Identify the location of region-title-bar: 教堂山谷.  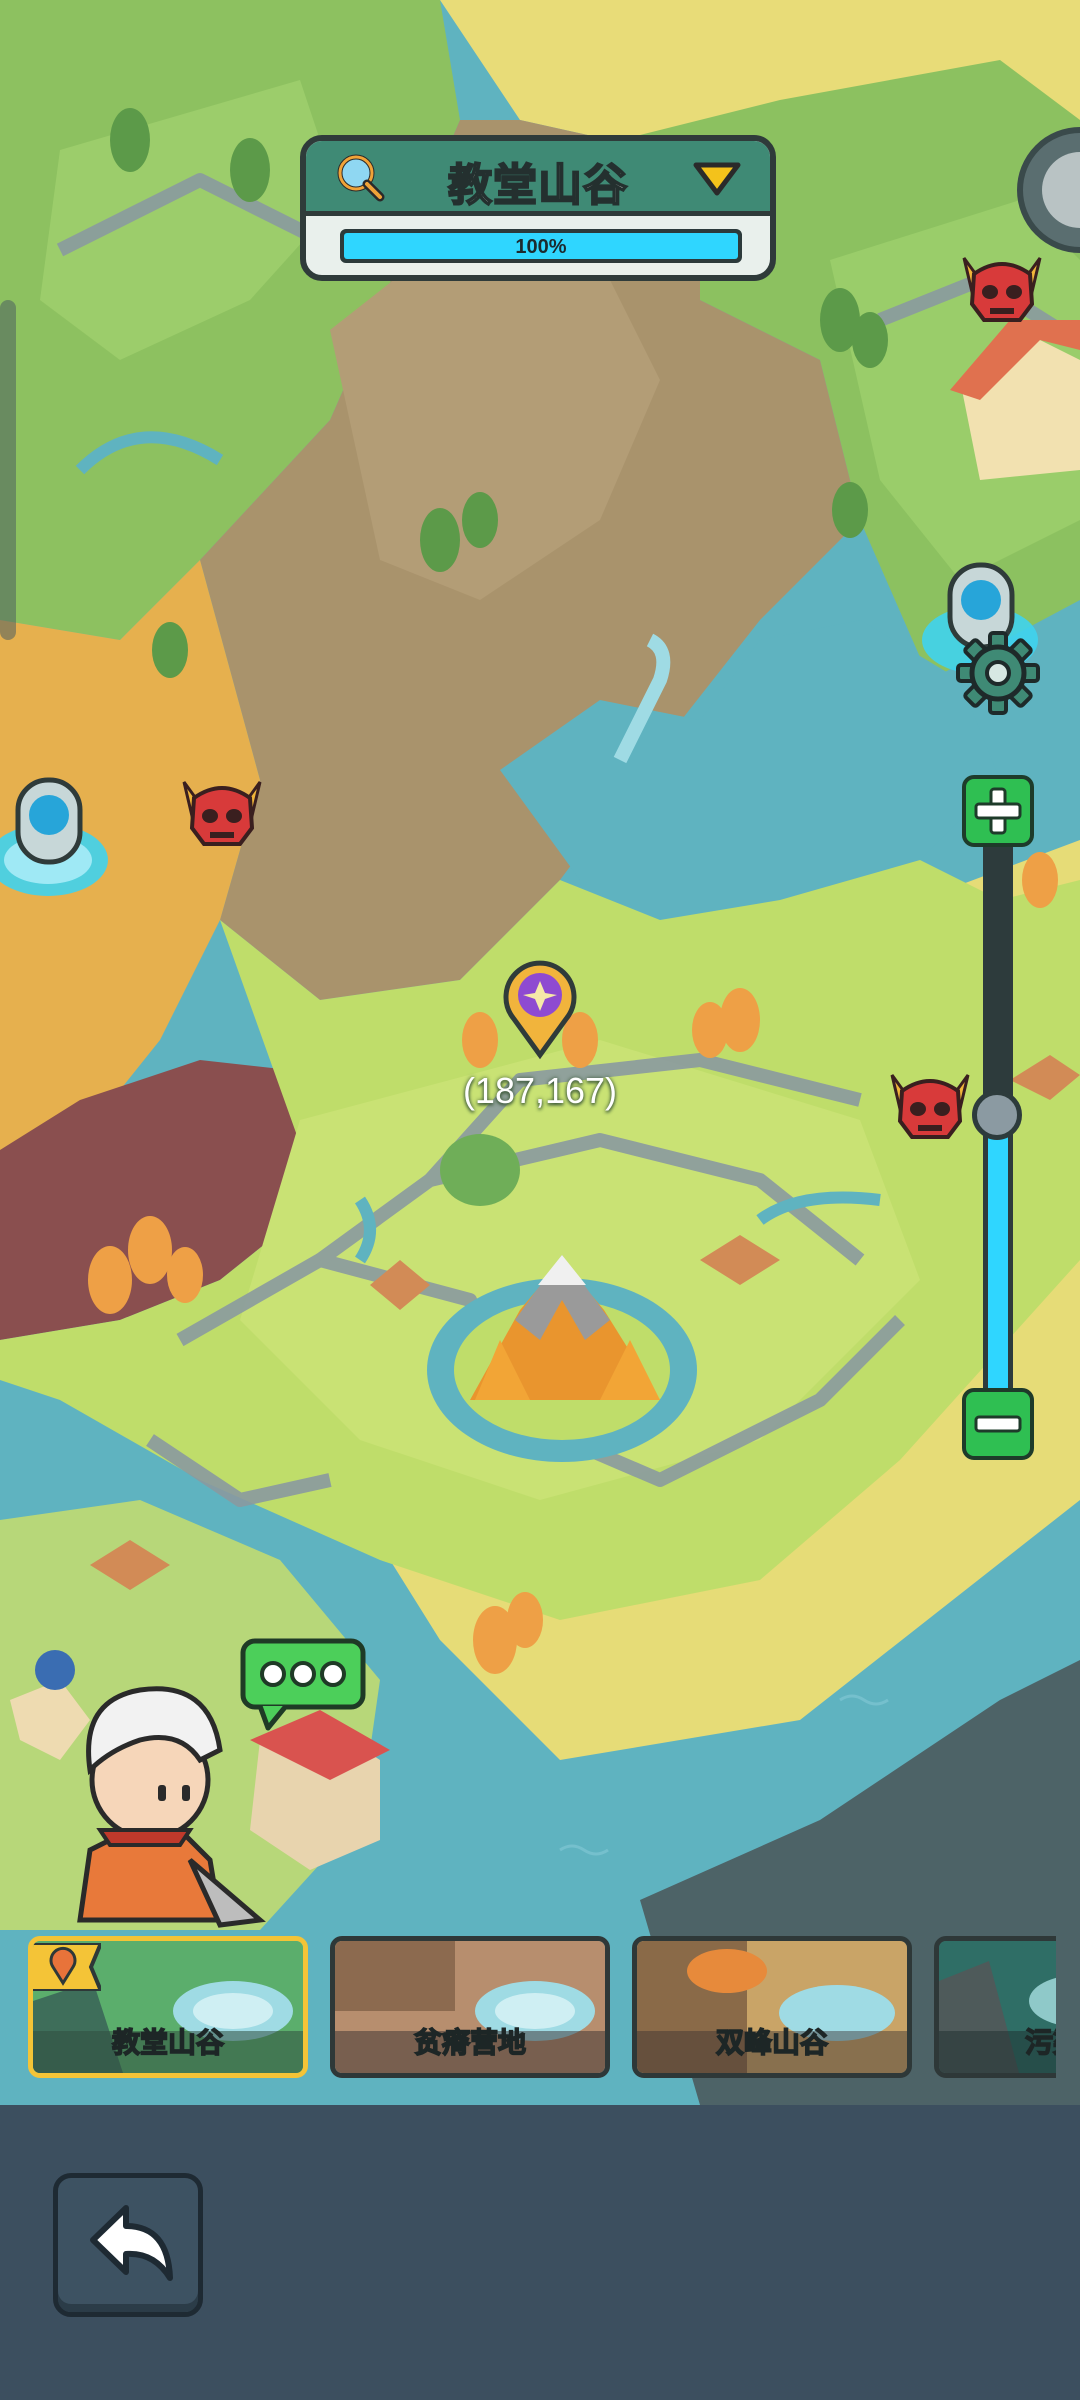
(538, 178).